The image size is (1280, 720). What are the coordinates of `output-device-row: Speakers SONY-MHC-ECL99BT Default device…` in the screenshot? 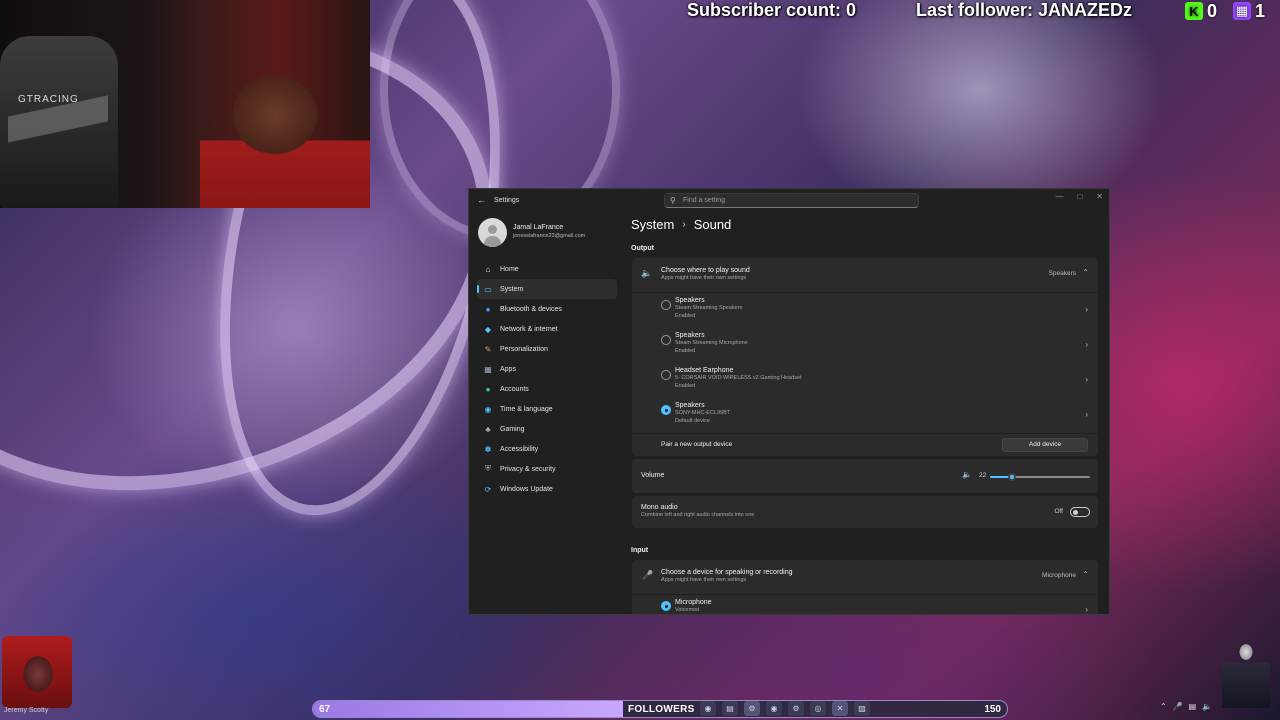 It's located at (865, 415).